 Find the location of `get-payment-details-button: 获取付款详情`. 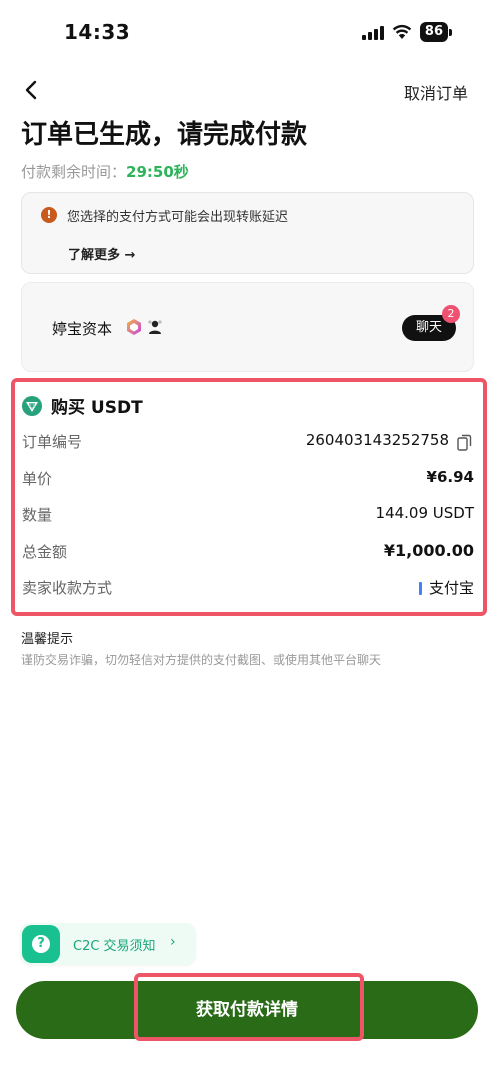

get-payment-details-button: 获取付款详情 is located at coordinates (247, 1010).